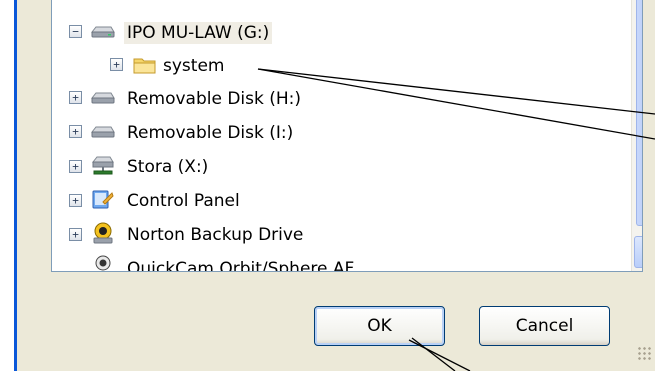  I want to click on ok-button: OK, so click(379, 326).